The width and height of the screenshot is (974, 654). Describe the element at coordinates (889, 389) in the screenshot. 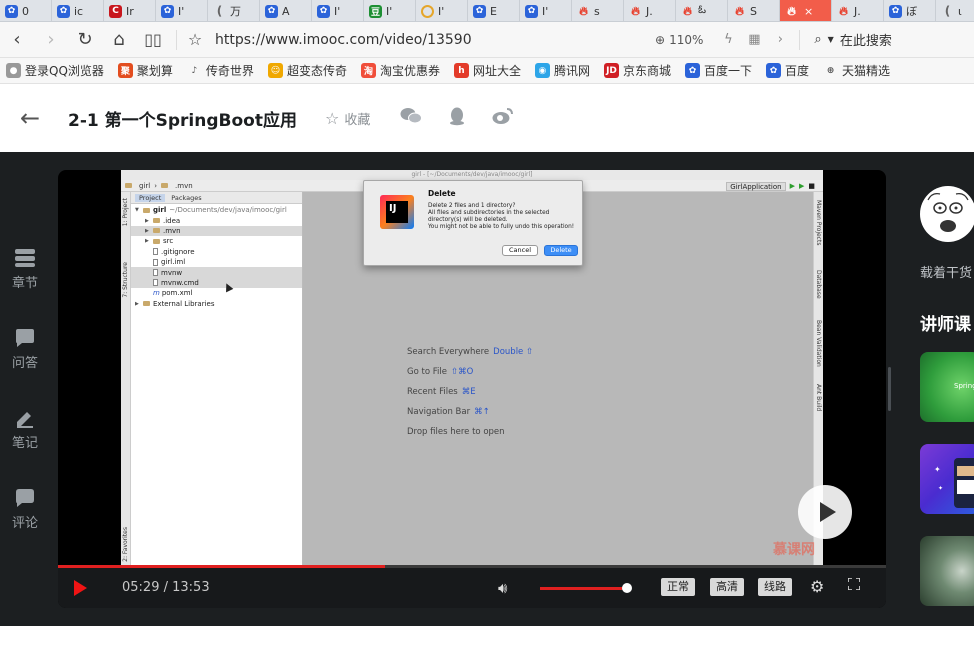

I see `panel-resize-handle` at that location.